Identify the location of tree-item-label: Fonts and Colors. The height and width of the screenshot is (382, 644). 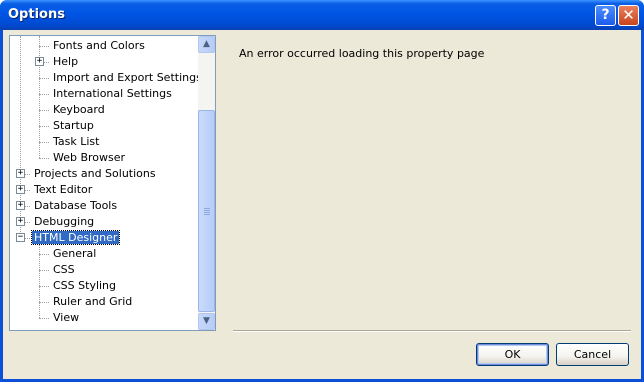
(99, 45).